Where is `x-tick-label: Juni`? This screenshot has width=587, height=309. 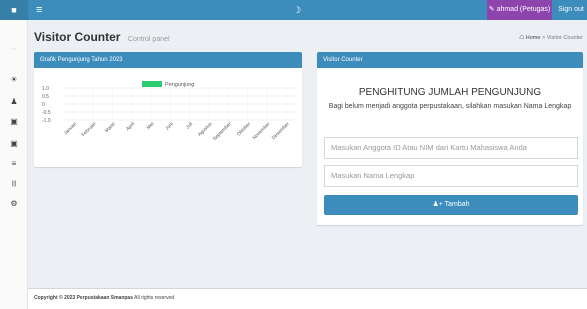
x-tick-label: Juni is located at coordinates (169, 126).